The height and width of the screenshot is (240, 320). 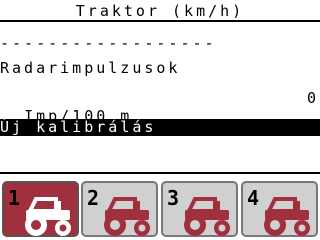 What do you see at coordinates (160, 173) in the screenshot?
I see `softkey-divider` at bounding box center [160, 173].